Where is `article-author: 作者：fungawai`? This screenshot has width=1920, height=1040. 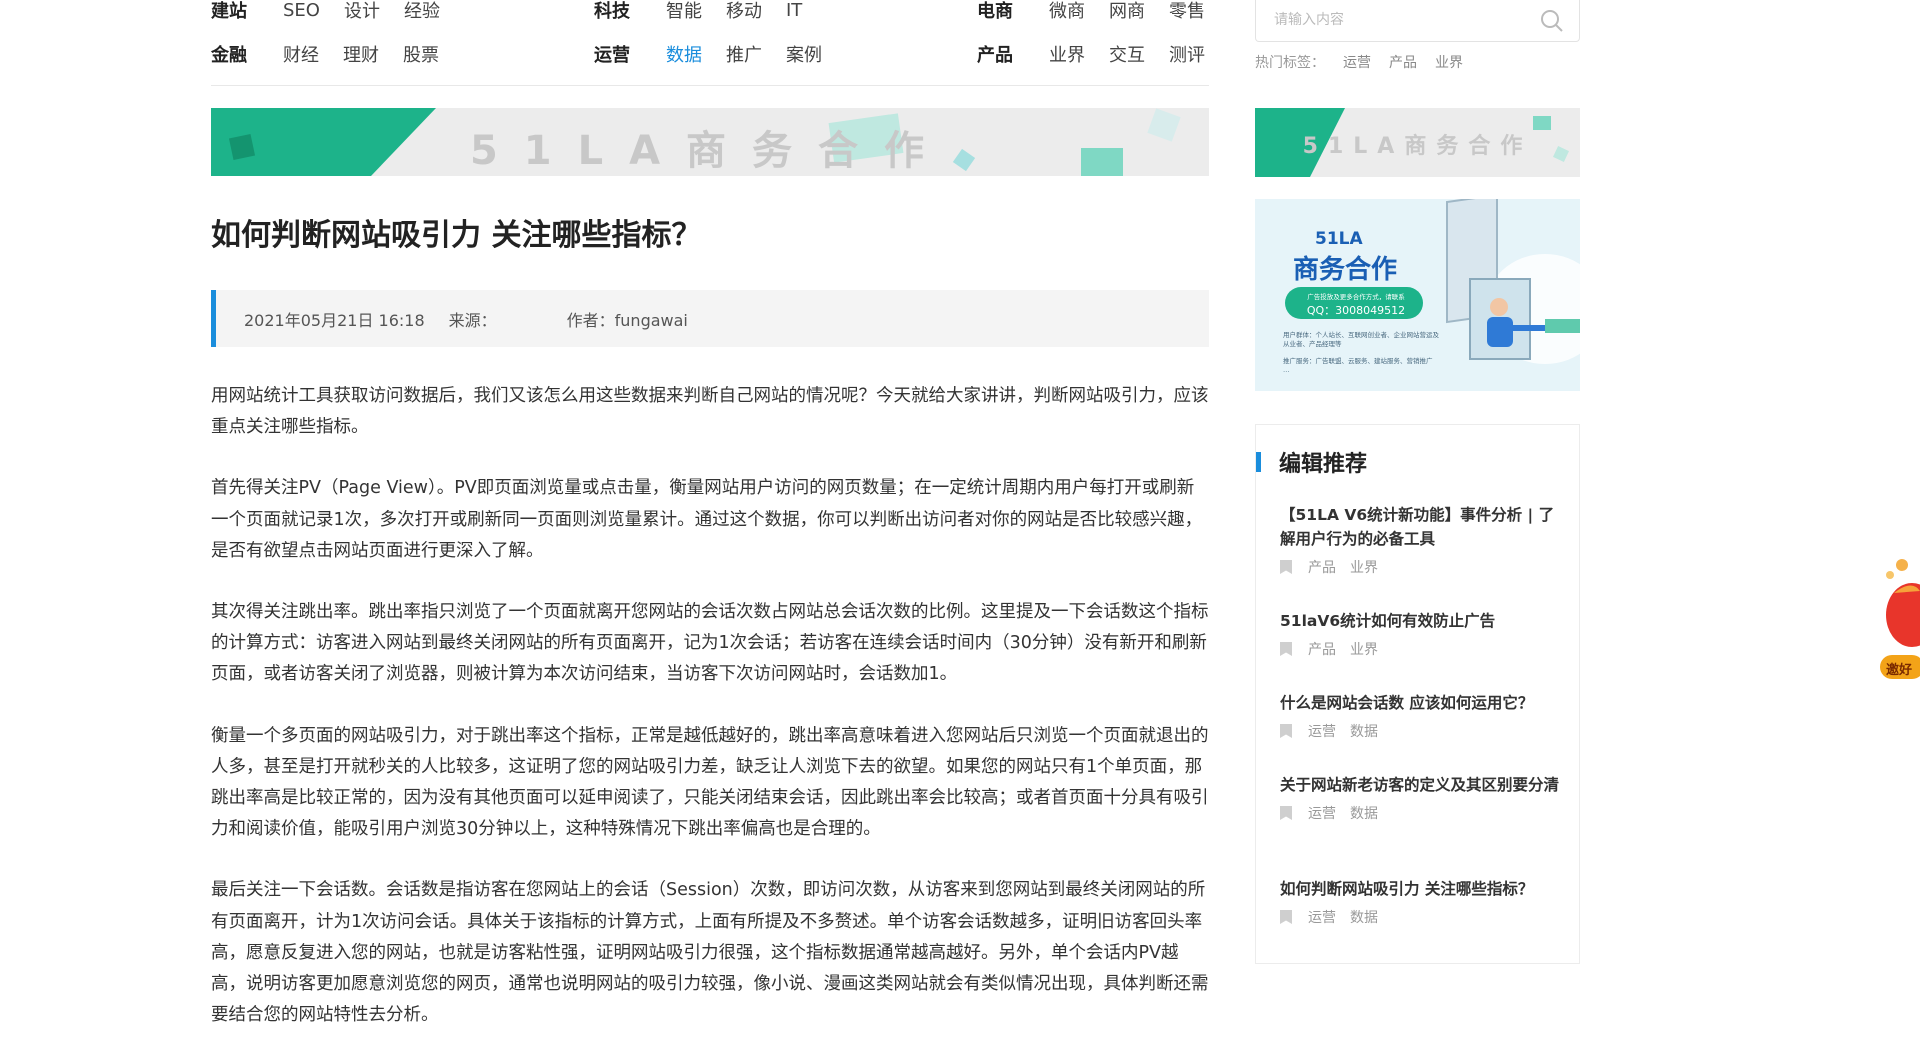
article-author: 作者：fungawai is located at coordinates (627, 320).